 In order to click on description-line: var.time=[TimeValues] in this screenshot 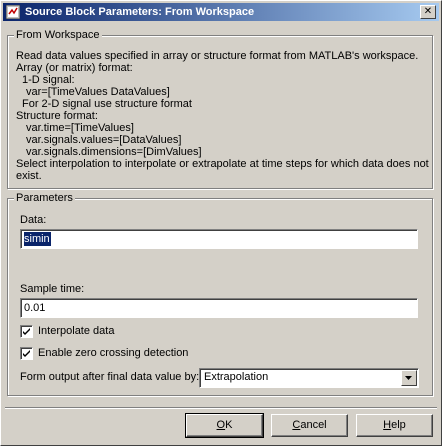, I will do `click(80, 128)`.